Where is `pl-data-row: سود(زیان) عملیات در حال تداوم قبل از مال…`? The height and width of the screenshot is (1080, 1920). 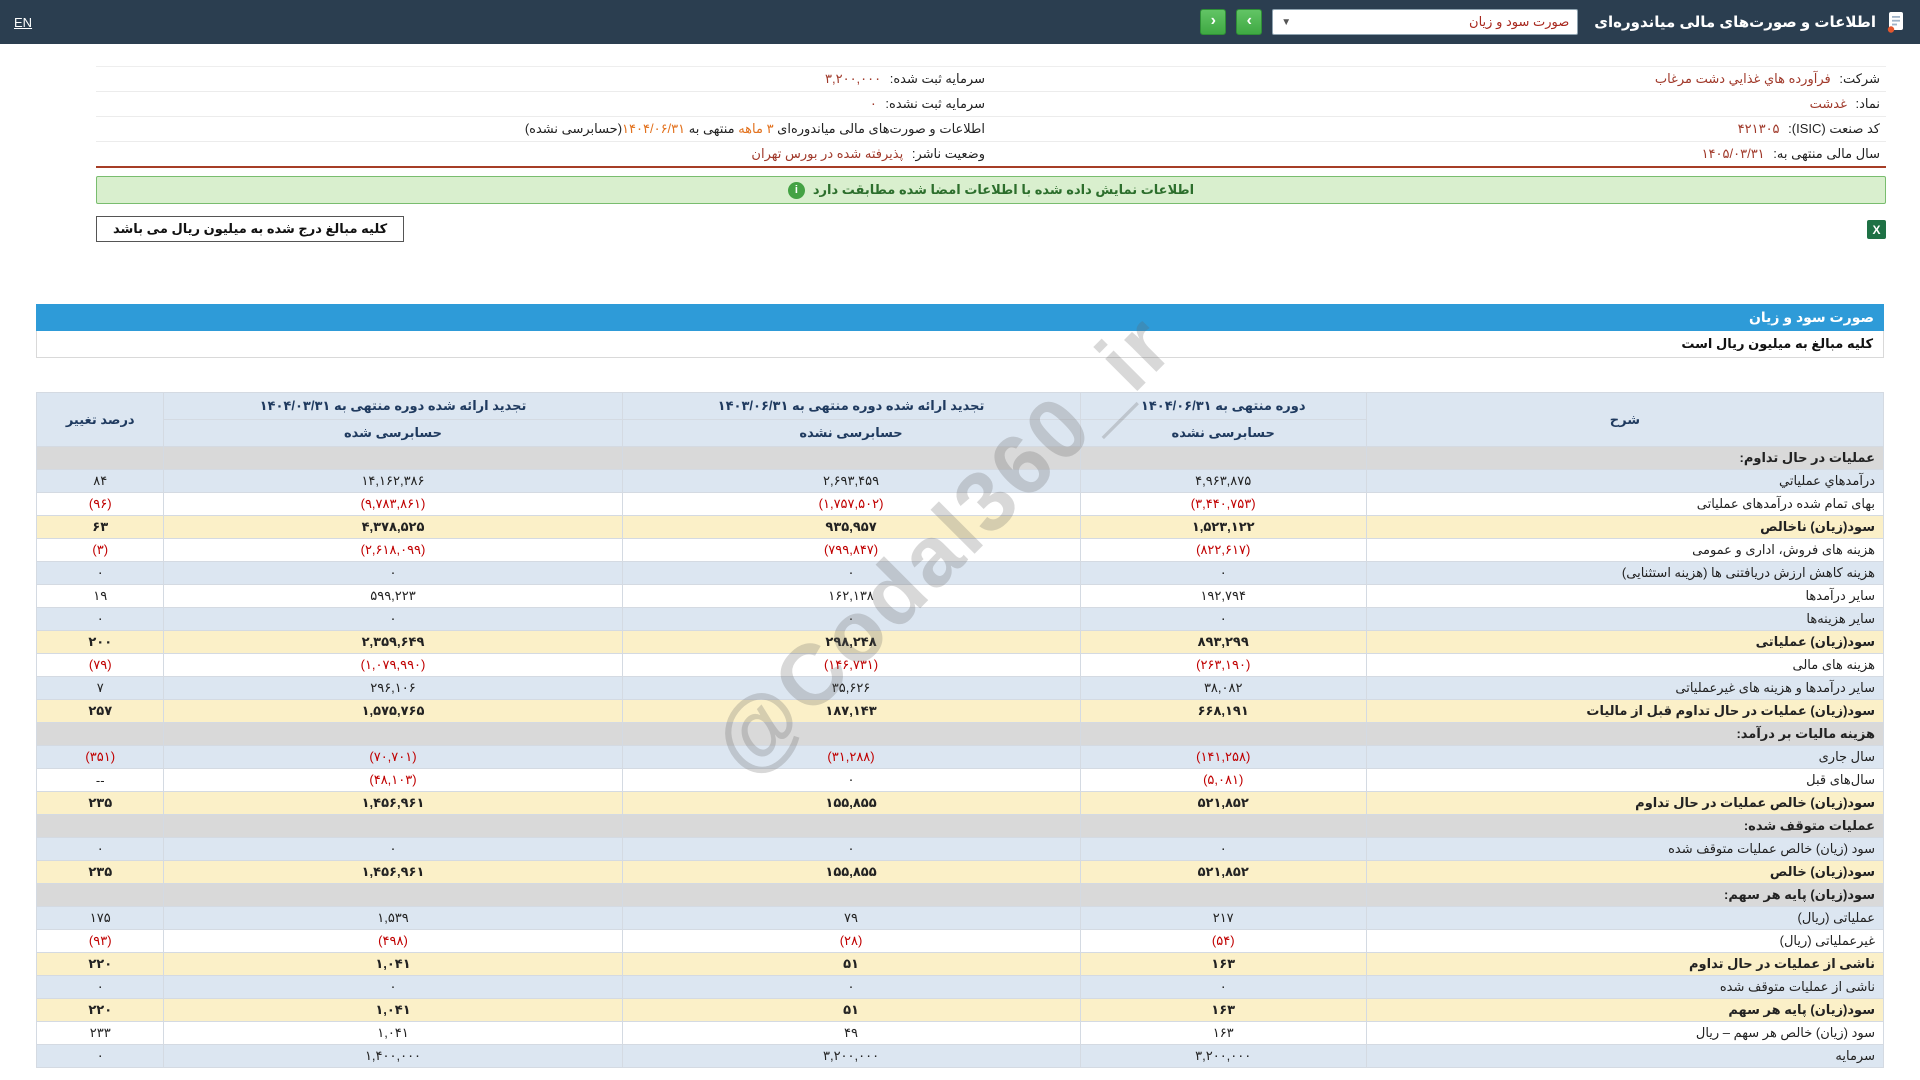 pl-data-row: سود(زیان) عملیات در حال تداوم قبل از مال… is located at coordinates (960, 711).